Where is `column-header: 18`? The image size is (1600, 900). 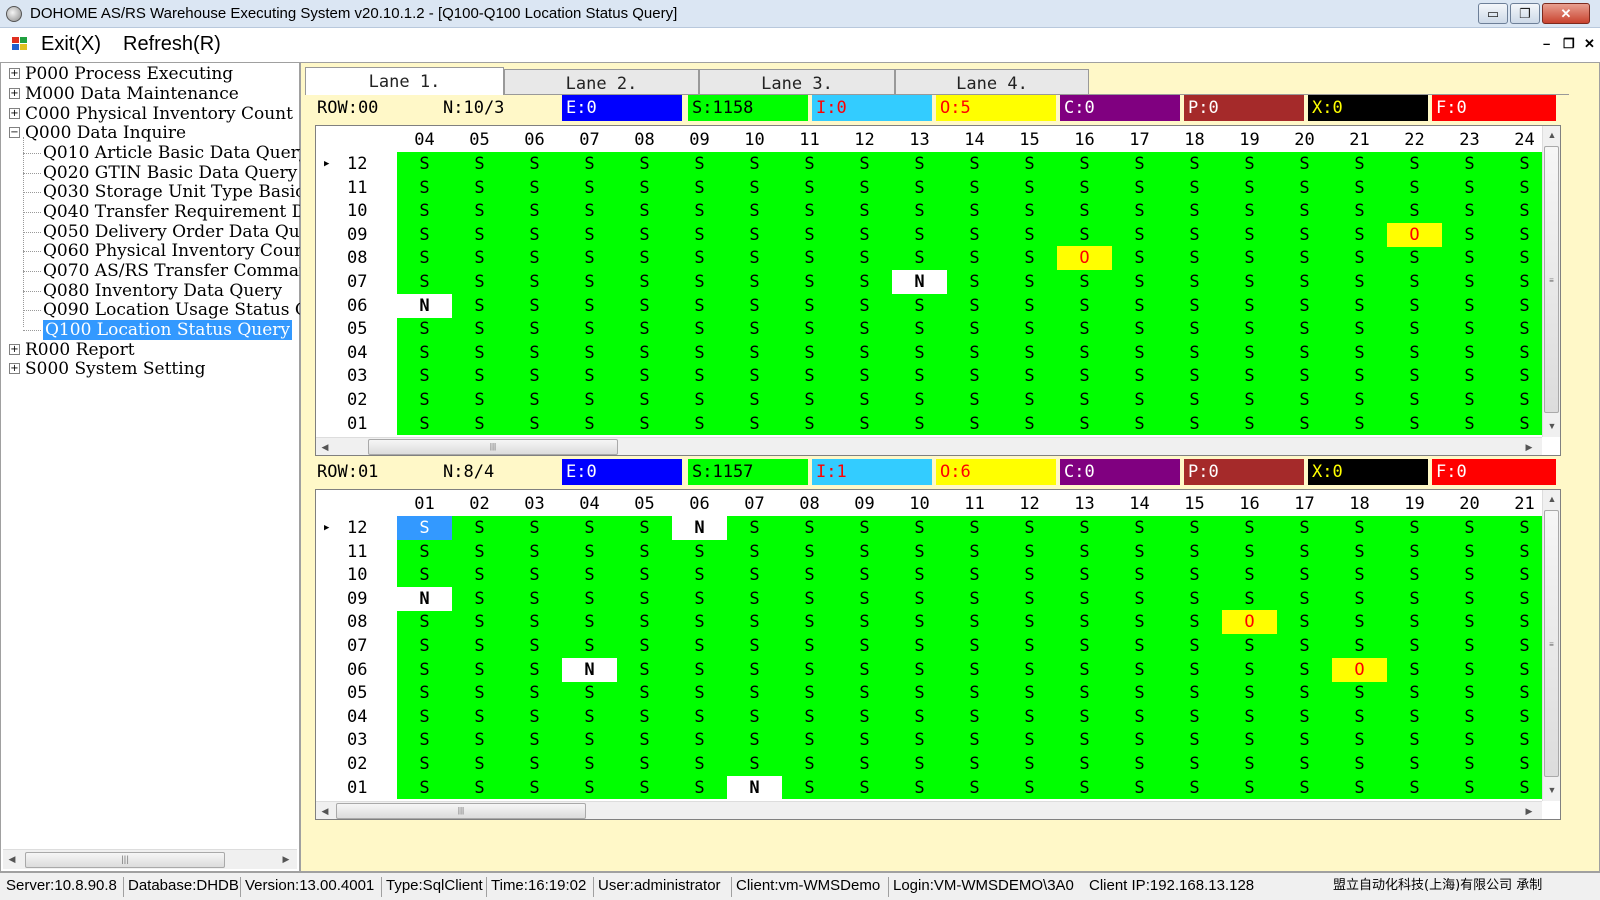
column-header: 18 is located at coordinates (1359, 503).